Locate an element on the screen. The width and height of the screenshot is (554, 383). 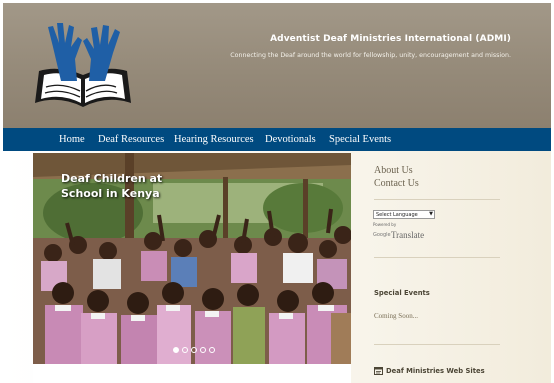
nav-item-special-events: Special Events is located at coordinates (360, 139).